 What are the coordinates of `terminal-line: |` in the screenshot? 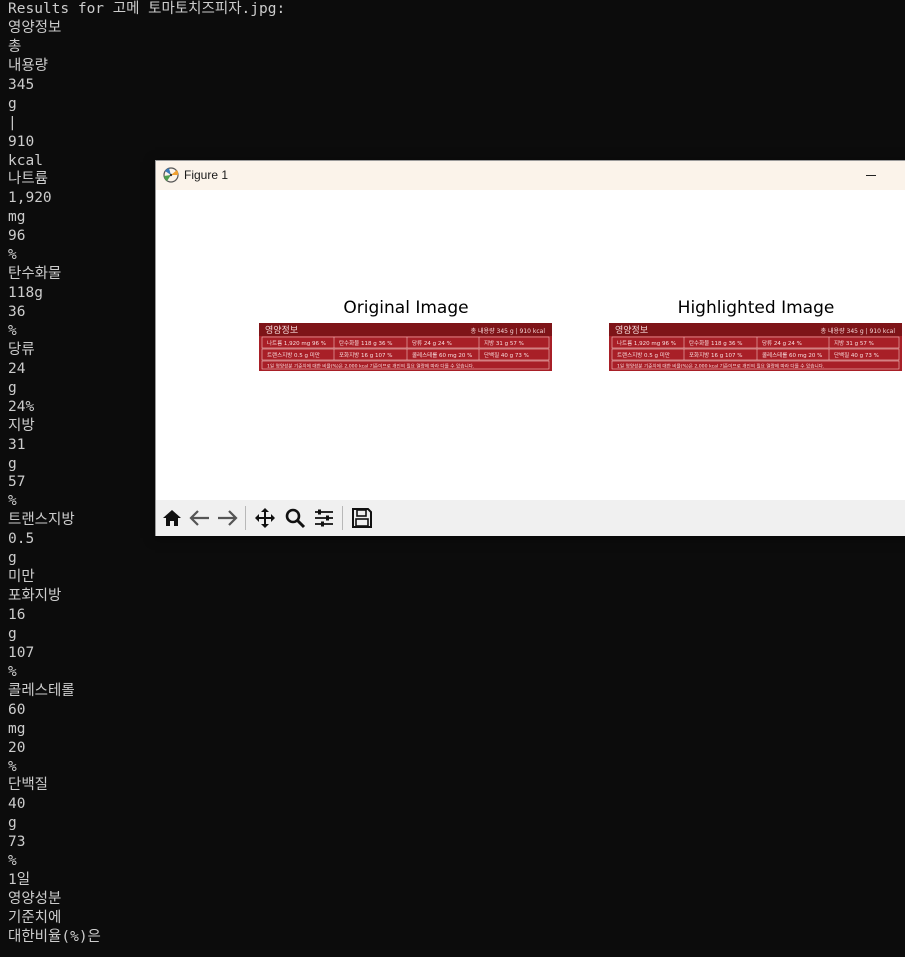 It's located at (12, 122).